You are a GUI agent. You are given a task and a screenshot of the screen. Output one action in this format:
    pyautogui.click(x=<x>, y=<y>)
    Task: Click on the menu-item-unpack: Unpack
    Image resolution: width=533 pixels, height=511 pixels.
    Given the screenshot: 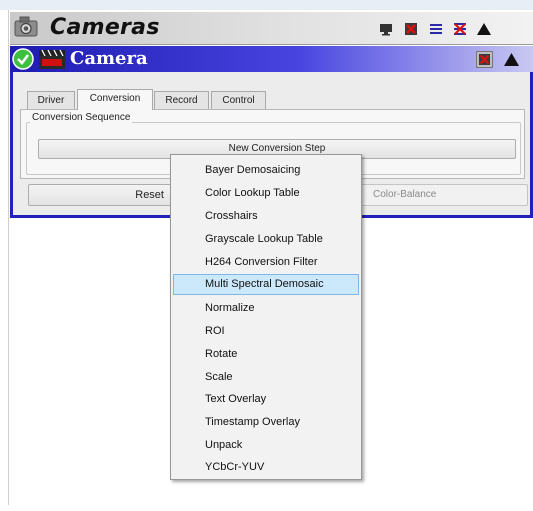 What is the action you would take?
    pyautogui.click(x=266, y=445)
    